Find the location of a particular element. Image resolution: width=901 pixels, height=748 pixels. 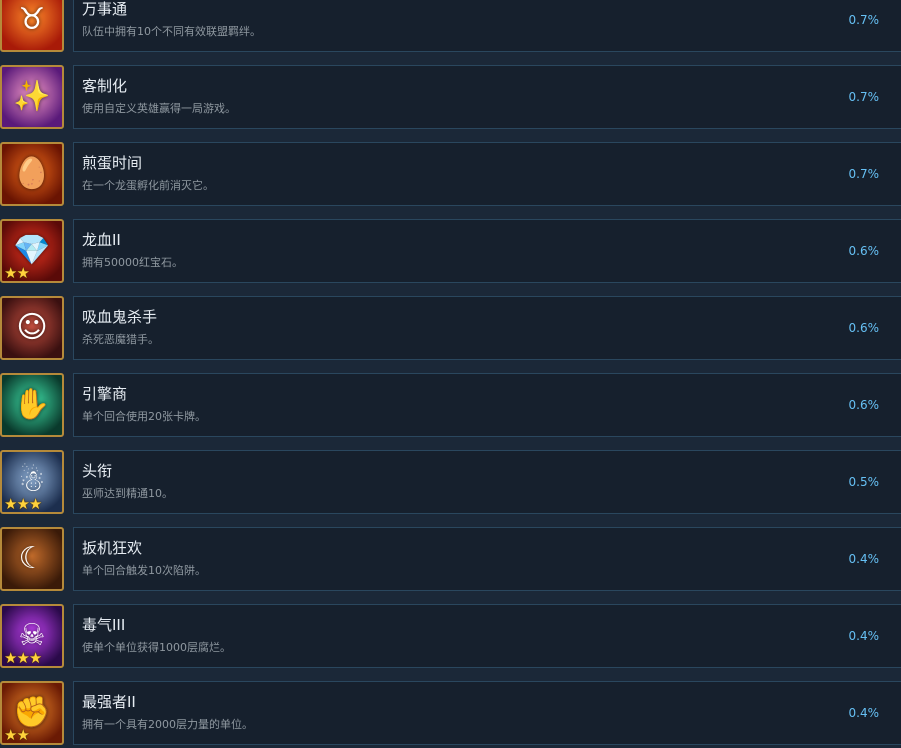

dragon-egg-icon: 🥚 is located at coordinates (32, 174).